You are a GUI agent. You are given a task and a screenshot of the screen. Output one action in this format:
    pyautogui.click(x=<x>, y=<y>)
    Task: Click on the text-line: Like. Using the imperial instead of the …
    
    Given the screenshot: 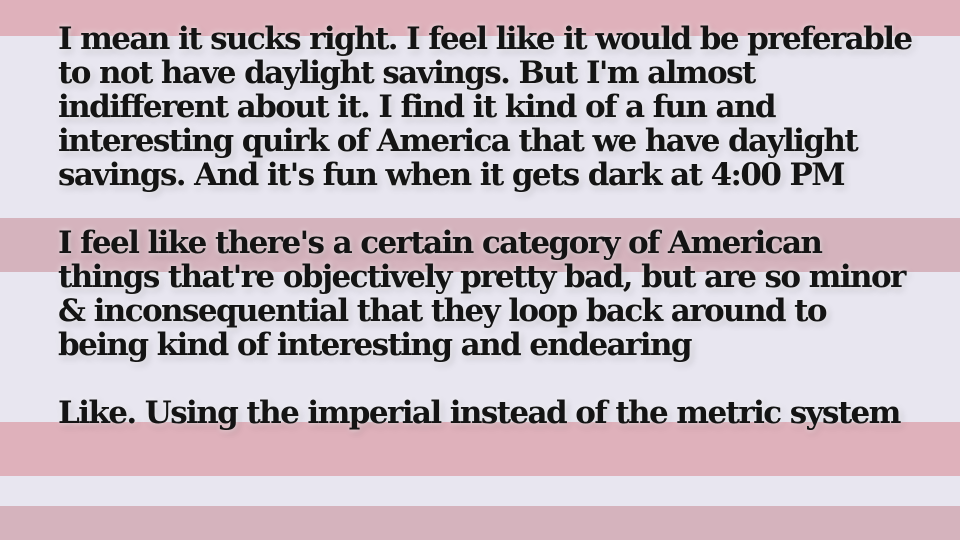 What is the action you would take?
    pyautogui.click(x=479, y=413)
    